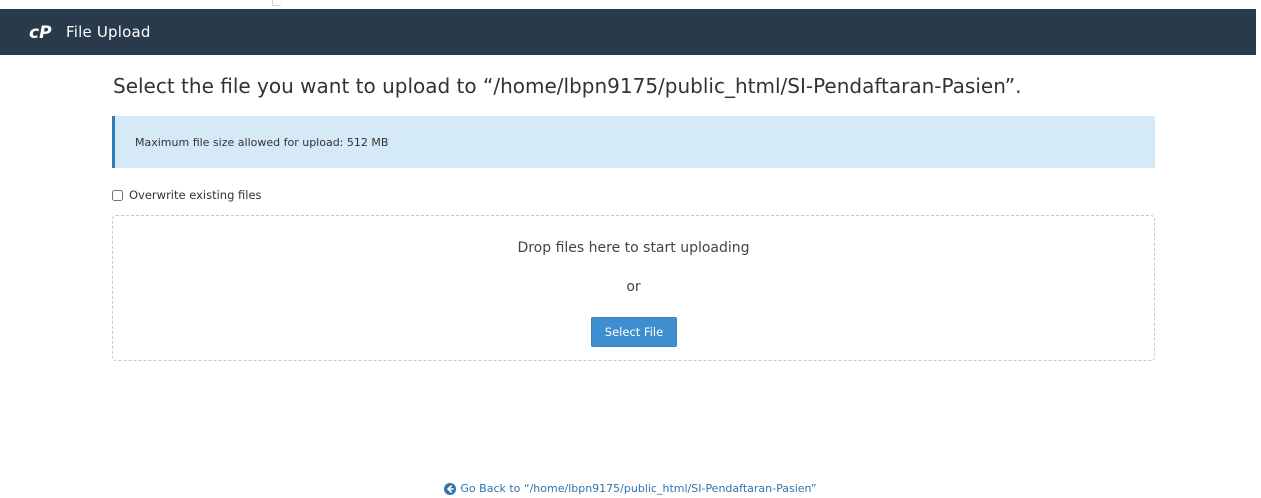  I want to click on overwrite-label: Overwrite existing files, so click(195, 195).